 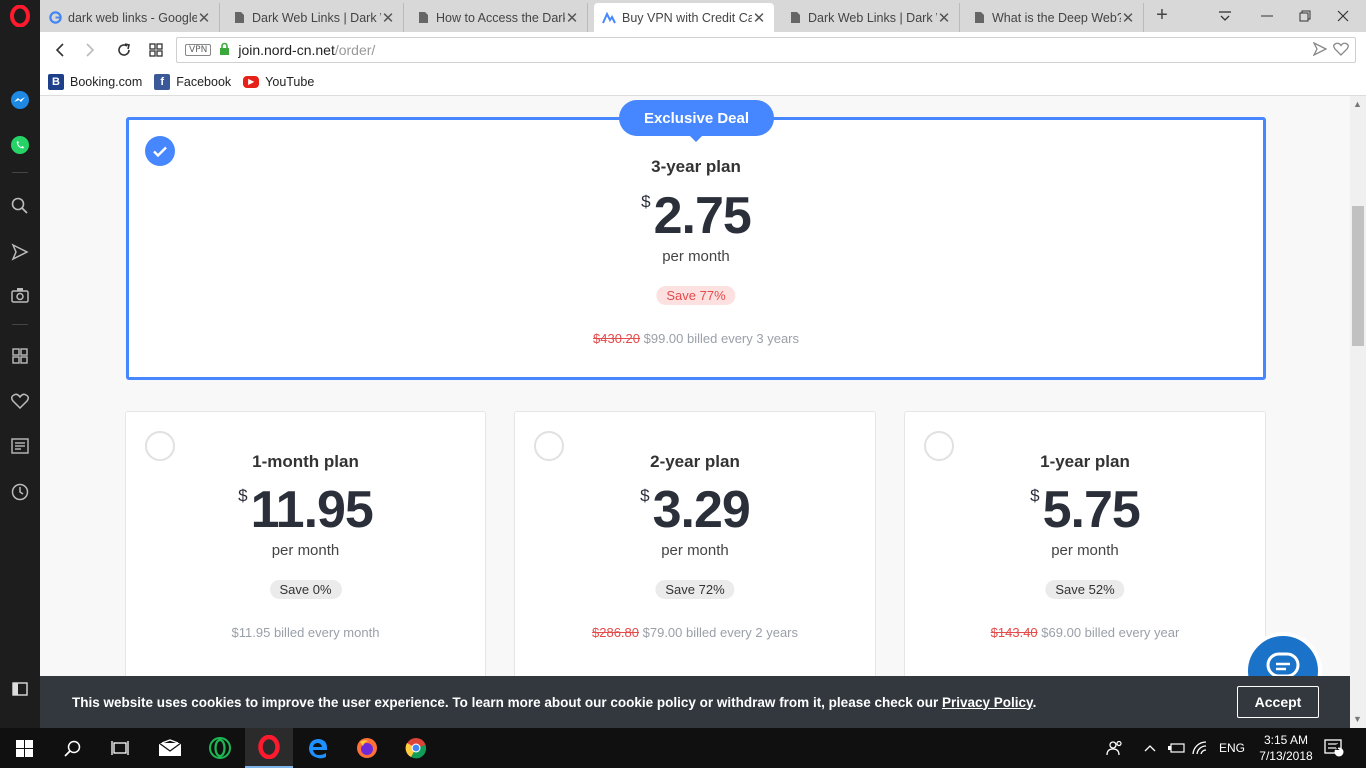 I want to click on bookmark-heart-icon, so click(x=1341, y=50).